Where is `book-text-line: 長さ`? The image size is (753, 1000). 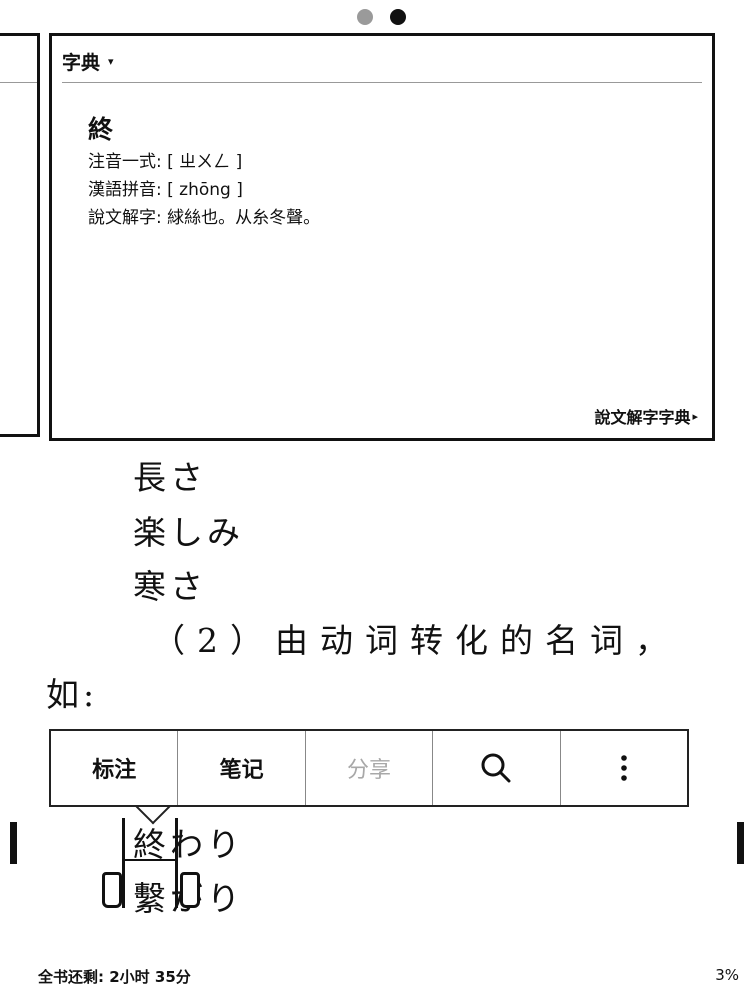 book-text-line: 長さ is located at coordinates (170, 477).